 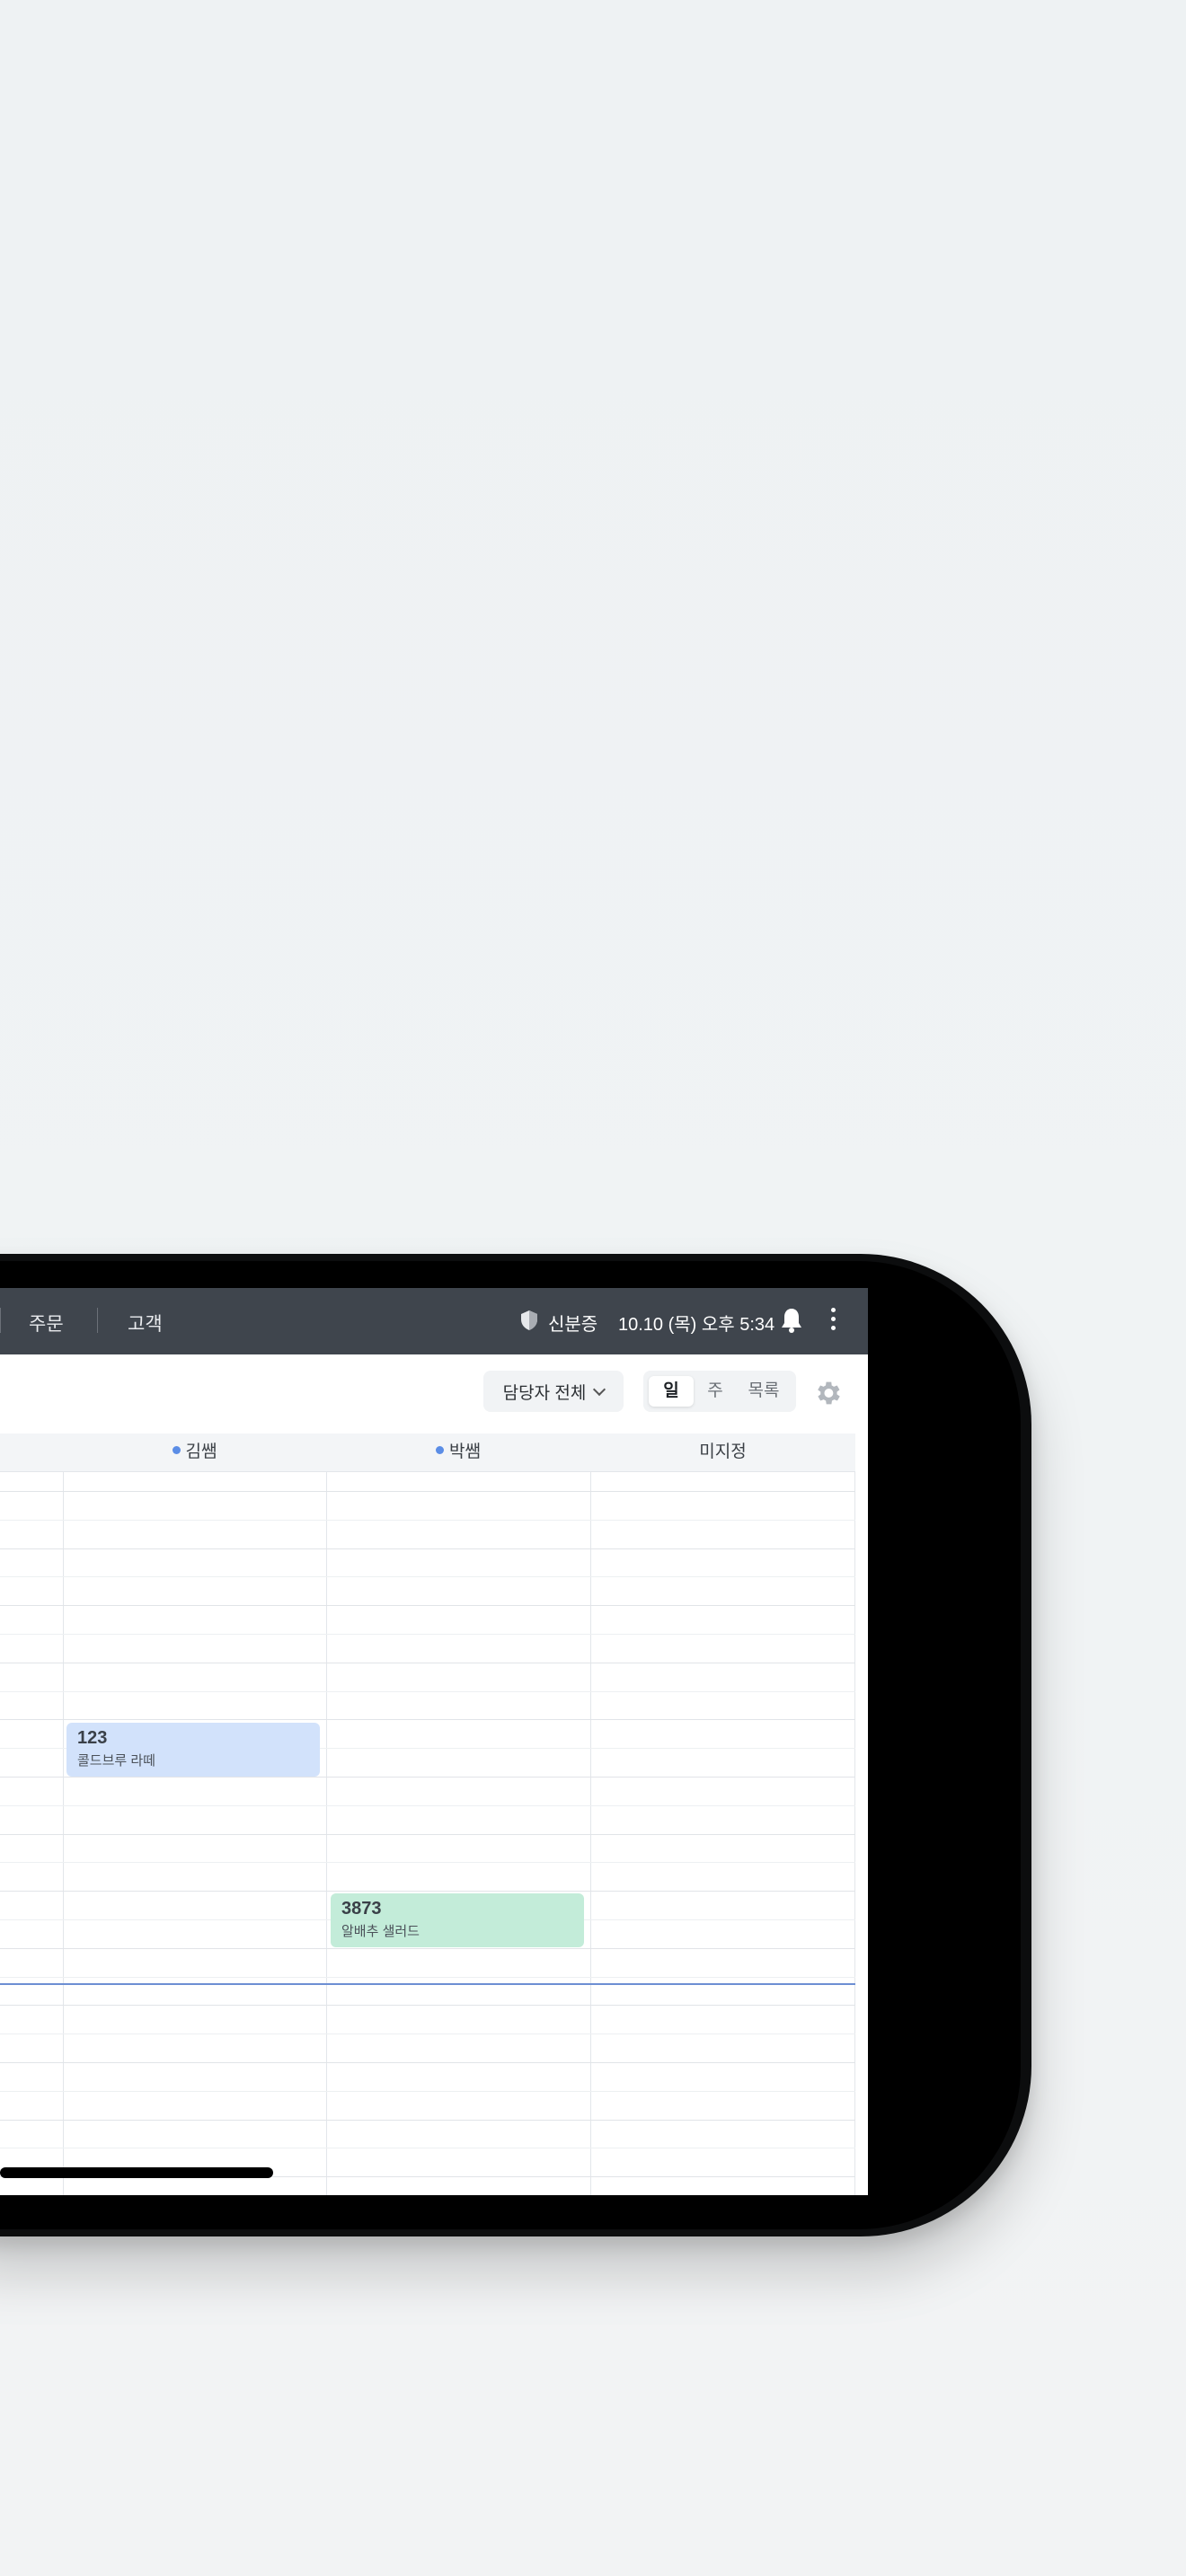 What do you see at coordinates (145, 1323) in the screenshot?
I see `nav-item-customers: 고객` at bounding box center [145, 1323].